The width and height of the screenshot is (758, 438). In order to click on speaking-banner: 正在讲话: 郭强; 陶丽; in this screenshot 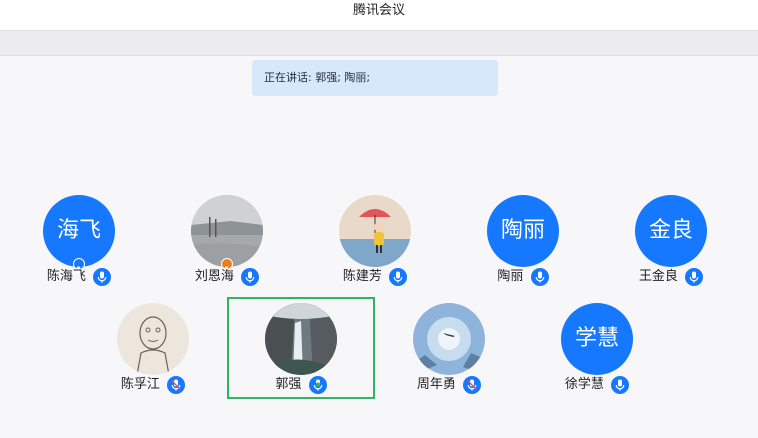, I will do `click(375, 78)`.